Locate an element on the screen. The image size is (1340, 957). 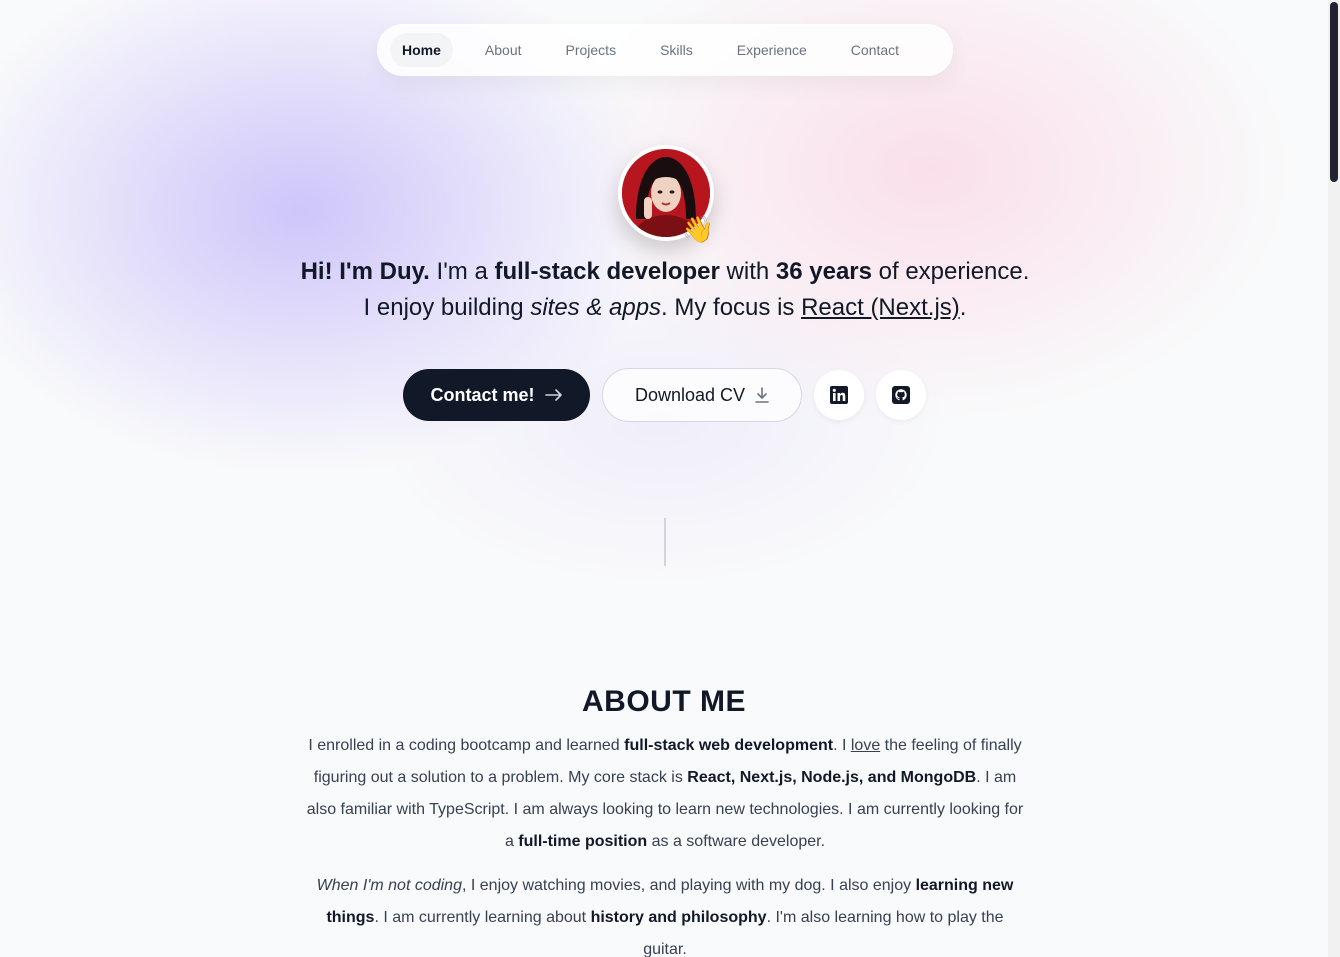
nav-item-experience: Experience is located at coordinates (772, 50).